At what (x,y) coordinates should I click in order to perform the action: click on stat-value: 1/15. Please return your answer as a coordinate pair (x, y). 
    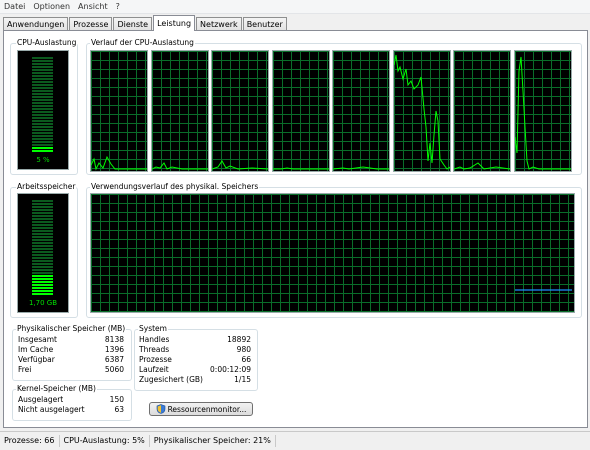
    Looking at the image, I should click on (242, 379).